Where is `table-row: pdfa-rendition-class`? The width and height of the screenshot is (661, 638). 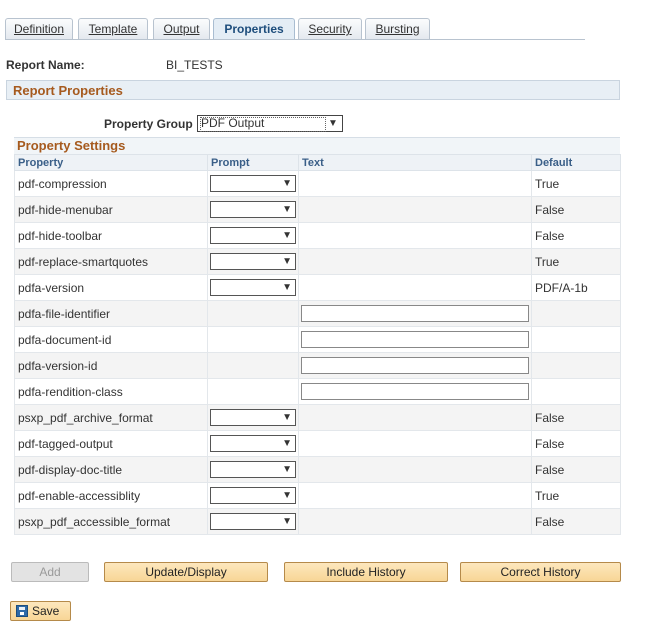 table-row: pdfa-rendition-class is located at coordinates (317, 391).